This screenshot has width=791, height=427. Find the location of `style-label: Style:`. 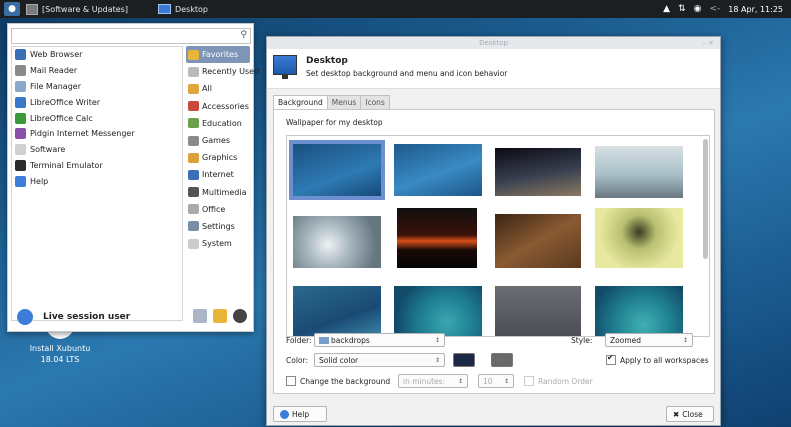

style-label: Style: is located at coordinates (582, 340).